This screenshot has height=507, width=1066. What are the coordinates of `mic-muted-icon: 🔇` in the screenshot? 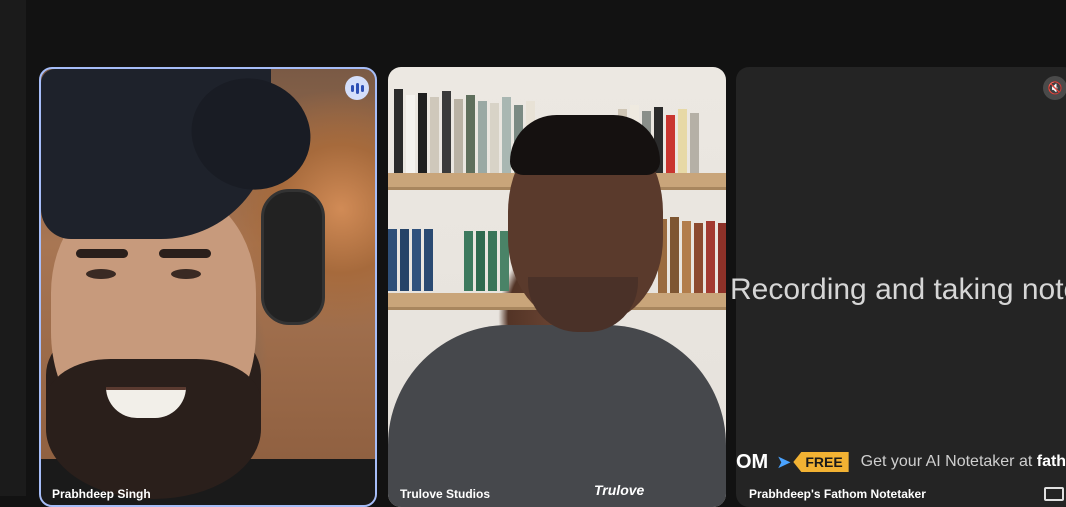 It's located at (1054, 88).